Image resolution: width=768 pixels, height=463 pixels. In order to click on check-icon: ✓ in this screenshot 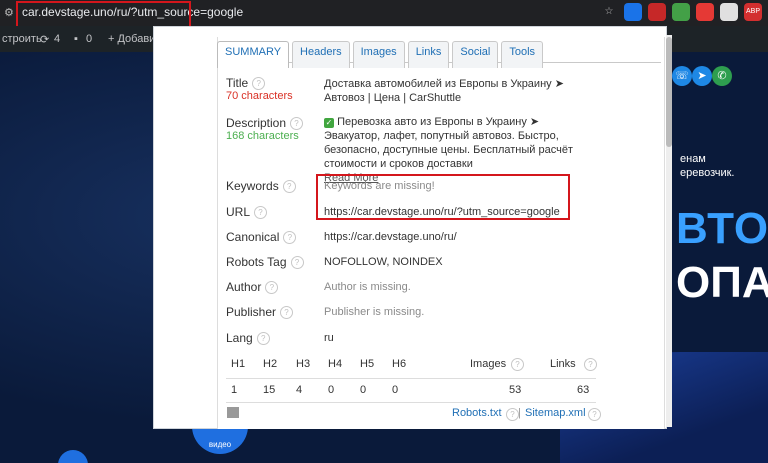, I will do `click(329, 123)`.